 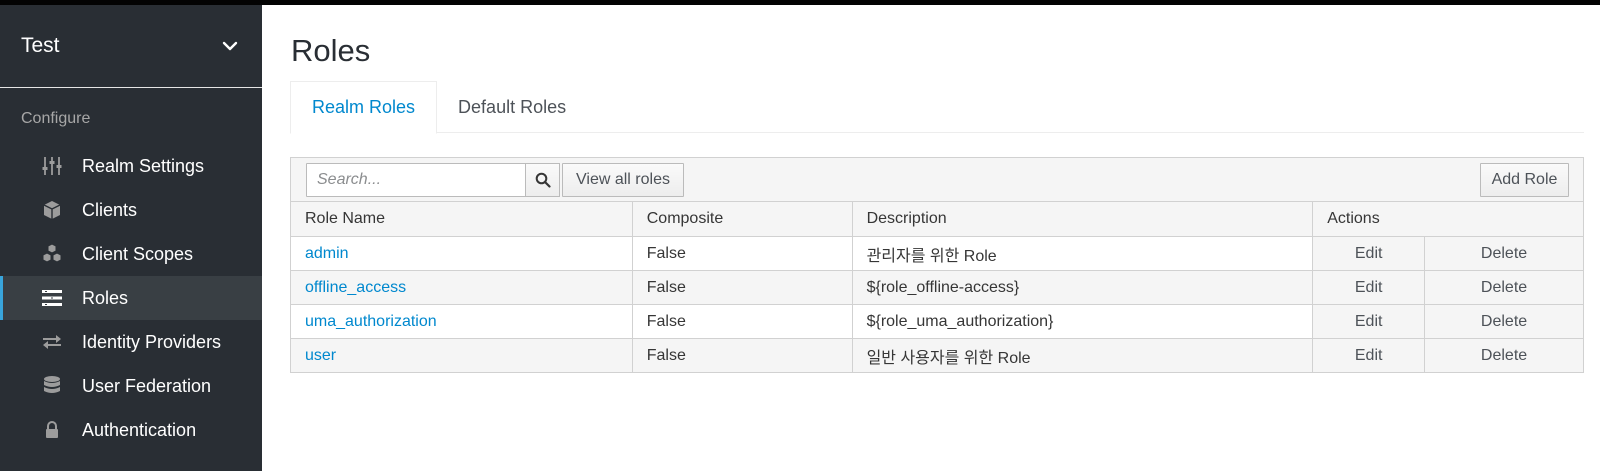 I want to click on sidebar-item-clients: Clients, so click(x=131, y=210).